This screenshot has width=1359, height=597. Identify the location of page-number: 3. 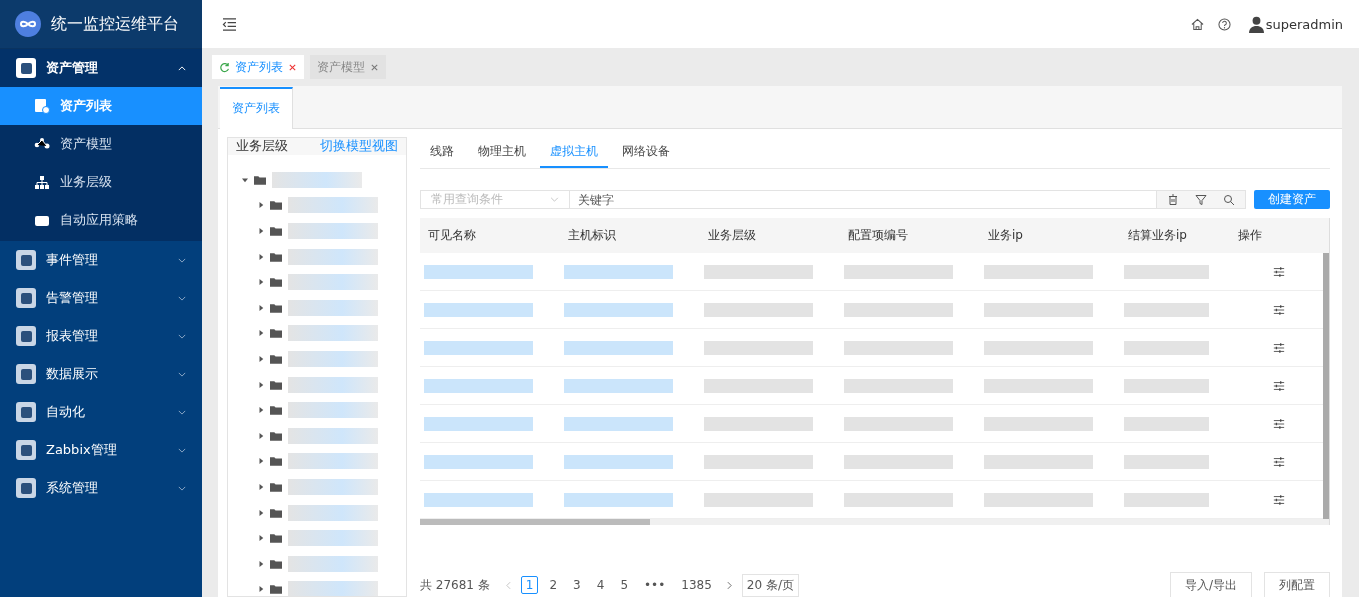
(577, 585).